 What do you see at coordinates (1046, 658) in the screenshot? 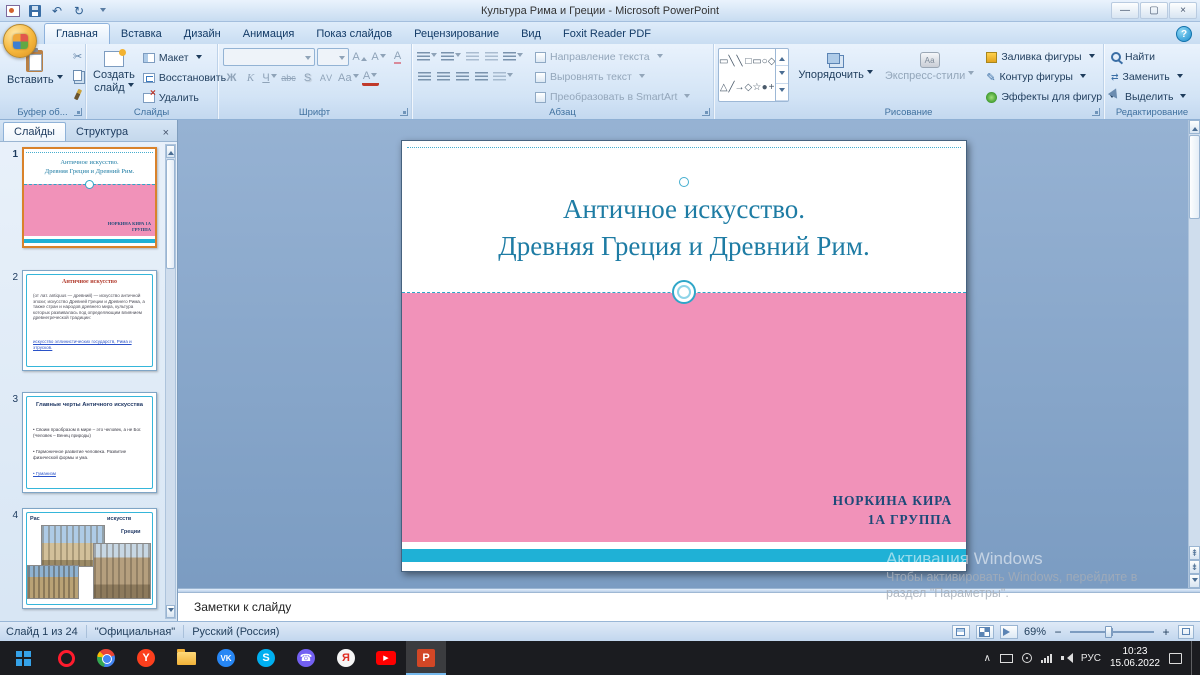
I see `tray-network-icon` at bounding box center [1046, 658].